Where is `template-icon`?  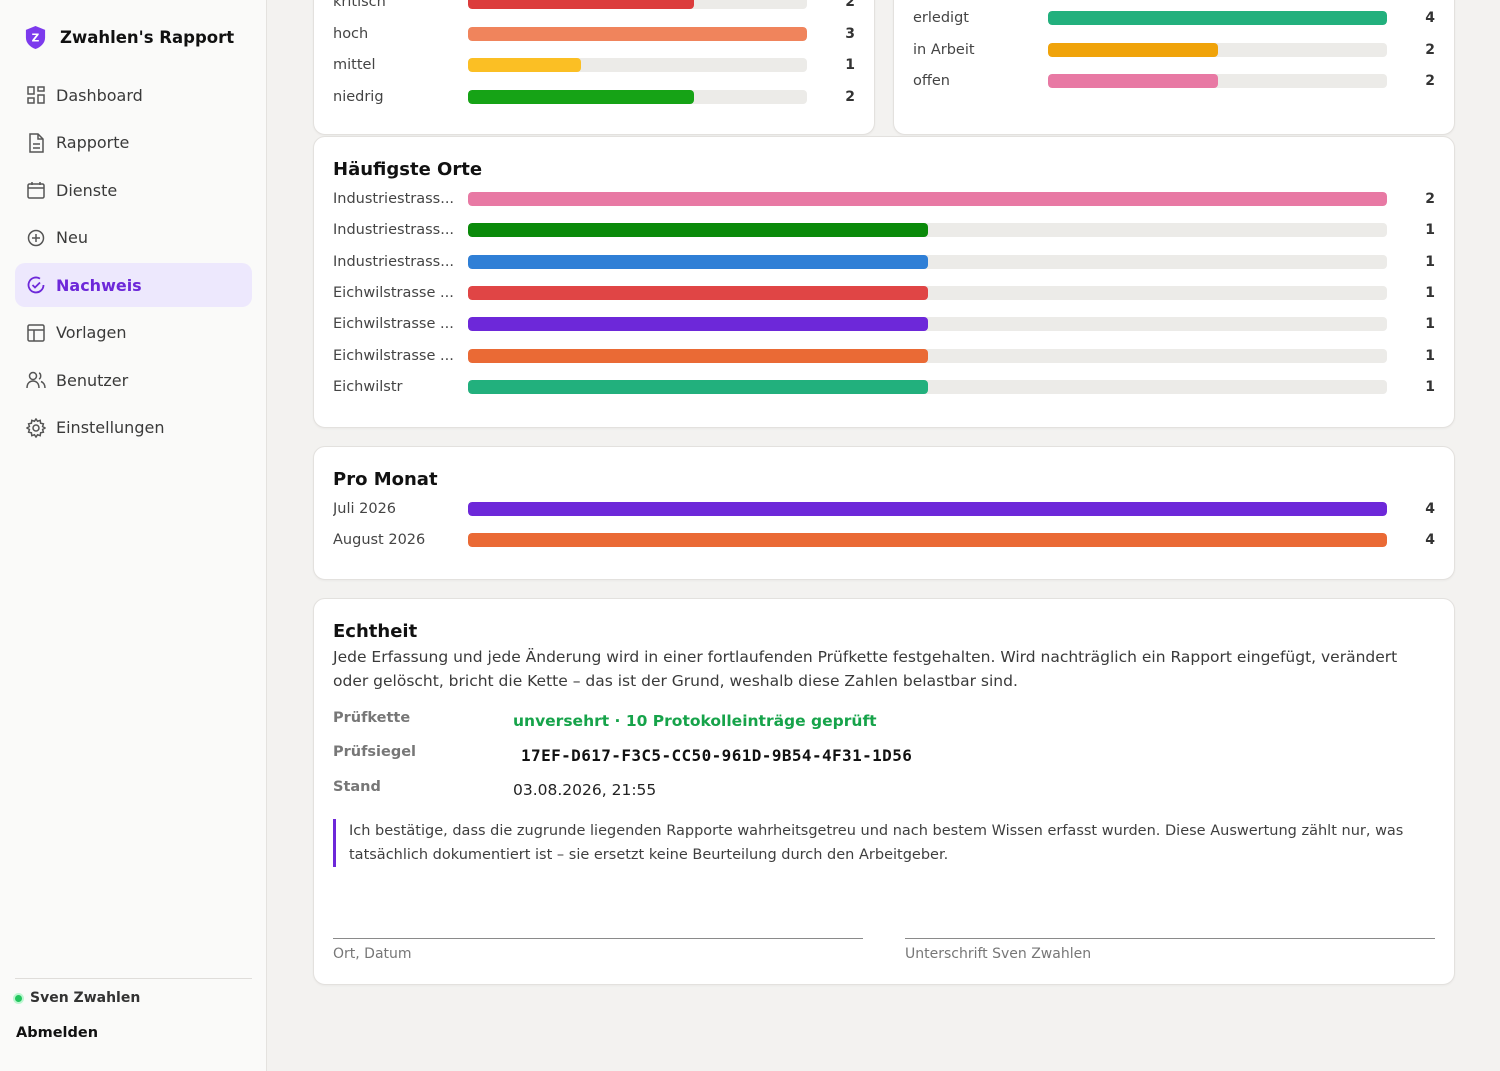
template-icon is located at coordinates (35, 332).